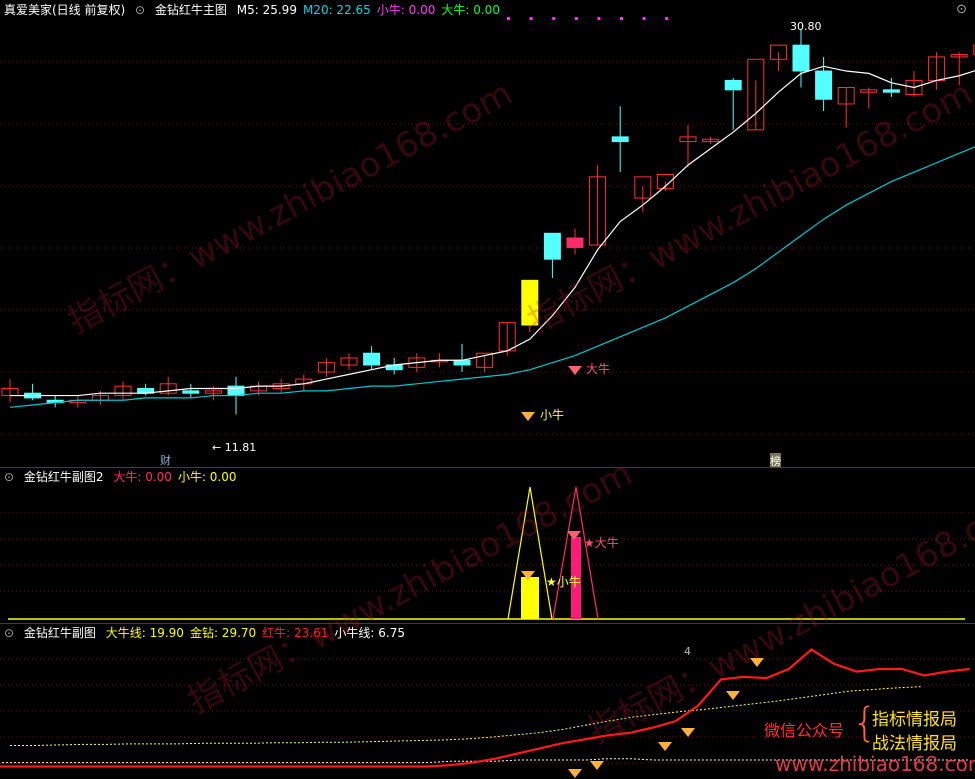  I want to click on sub1-value-2: 红牛: 23.61, so click(295, 633).